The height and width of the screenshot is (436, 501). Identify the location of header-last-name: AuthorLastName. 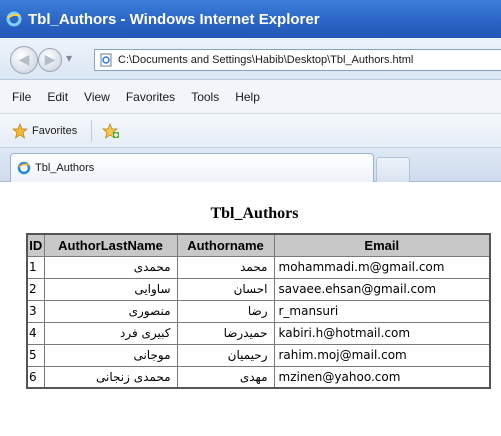
(110, 245).